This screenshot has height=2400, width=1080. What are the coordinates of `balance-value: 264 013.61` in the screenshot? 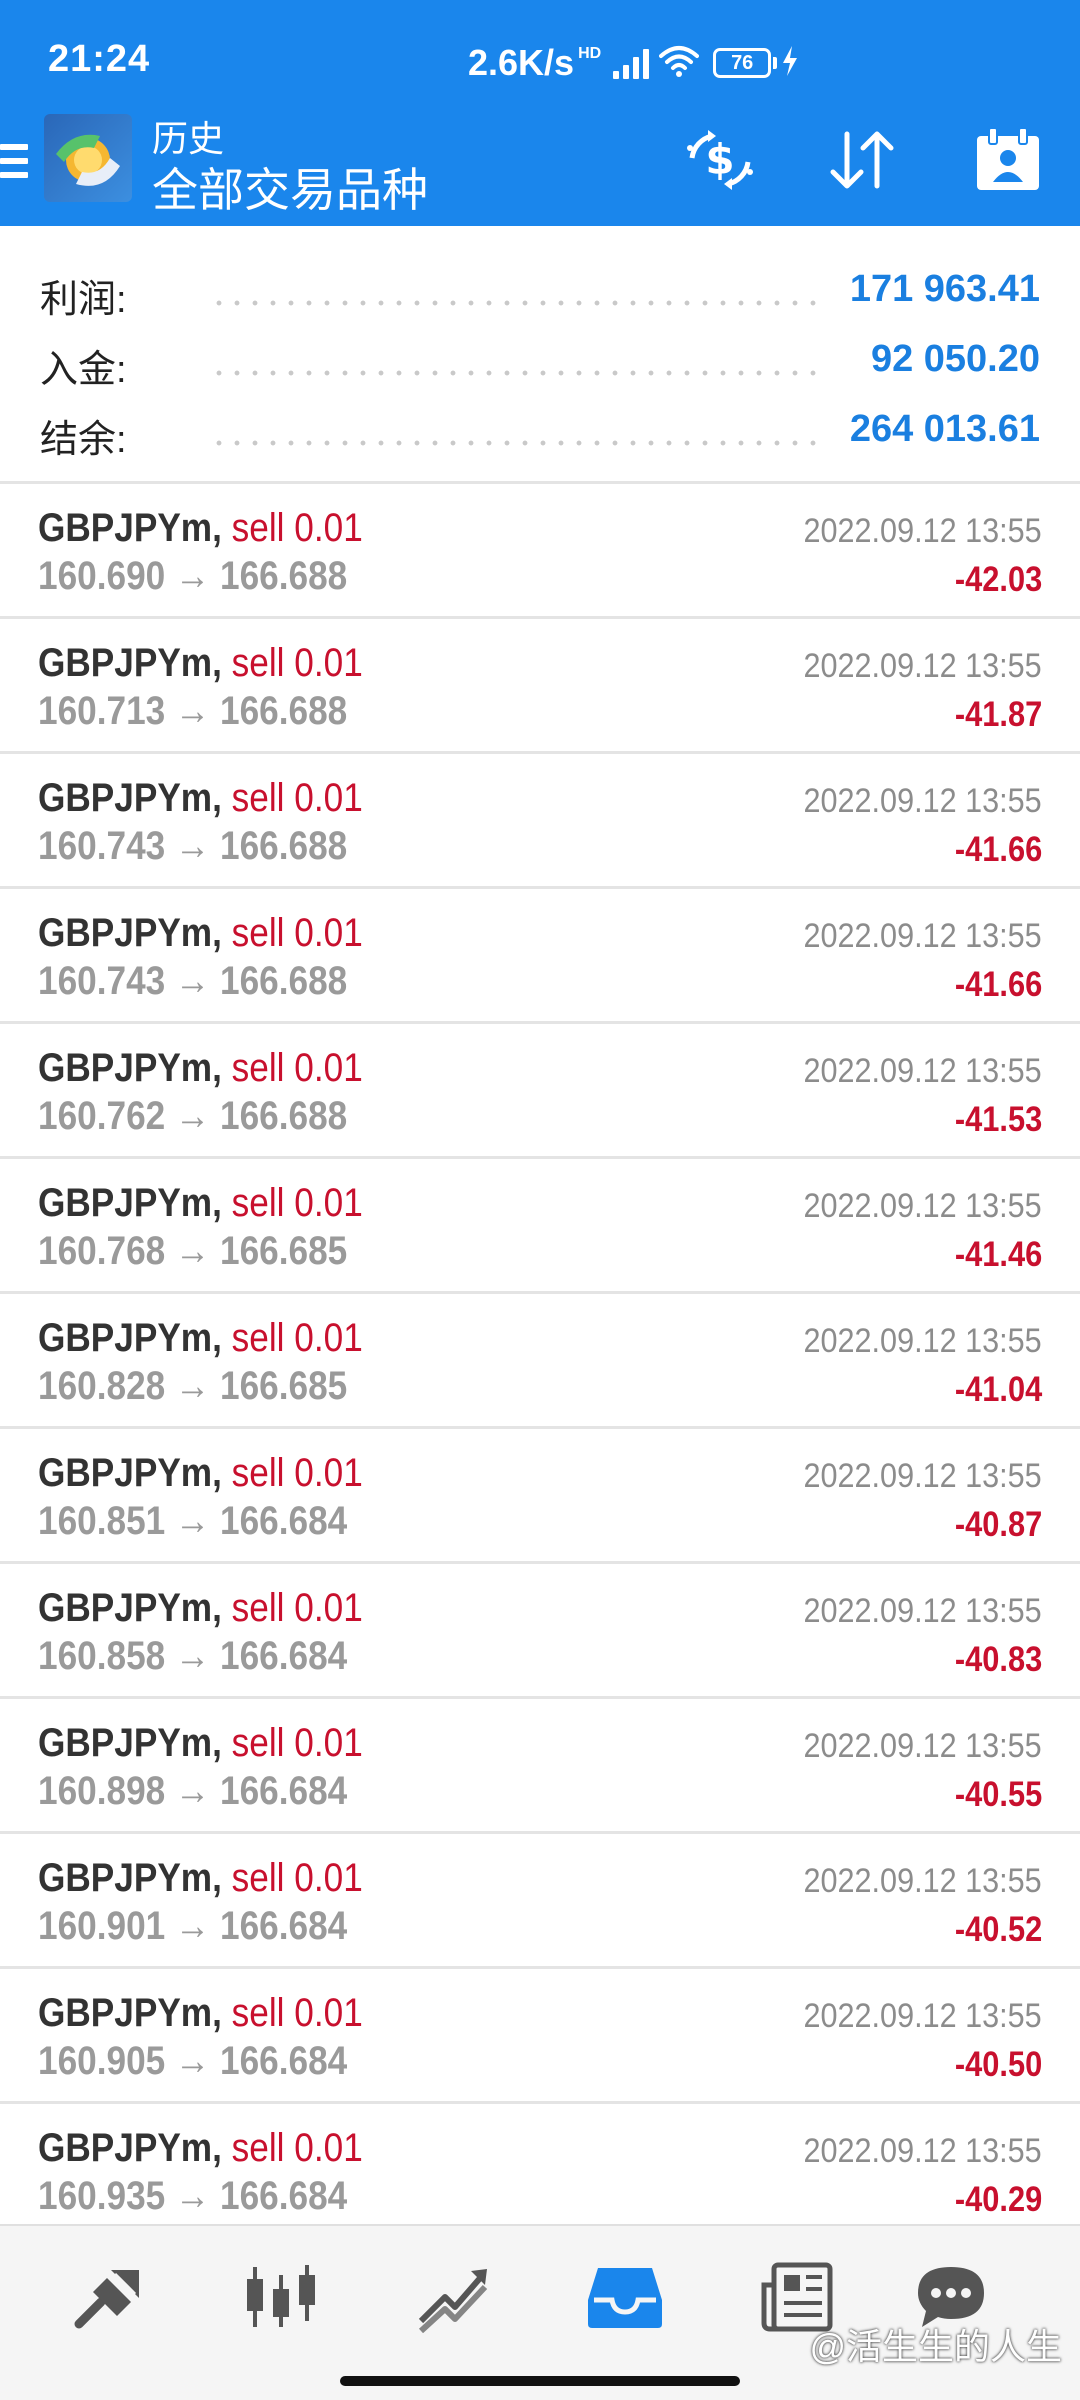 It's located at (944, 429).